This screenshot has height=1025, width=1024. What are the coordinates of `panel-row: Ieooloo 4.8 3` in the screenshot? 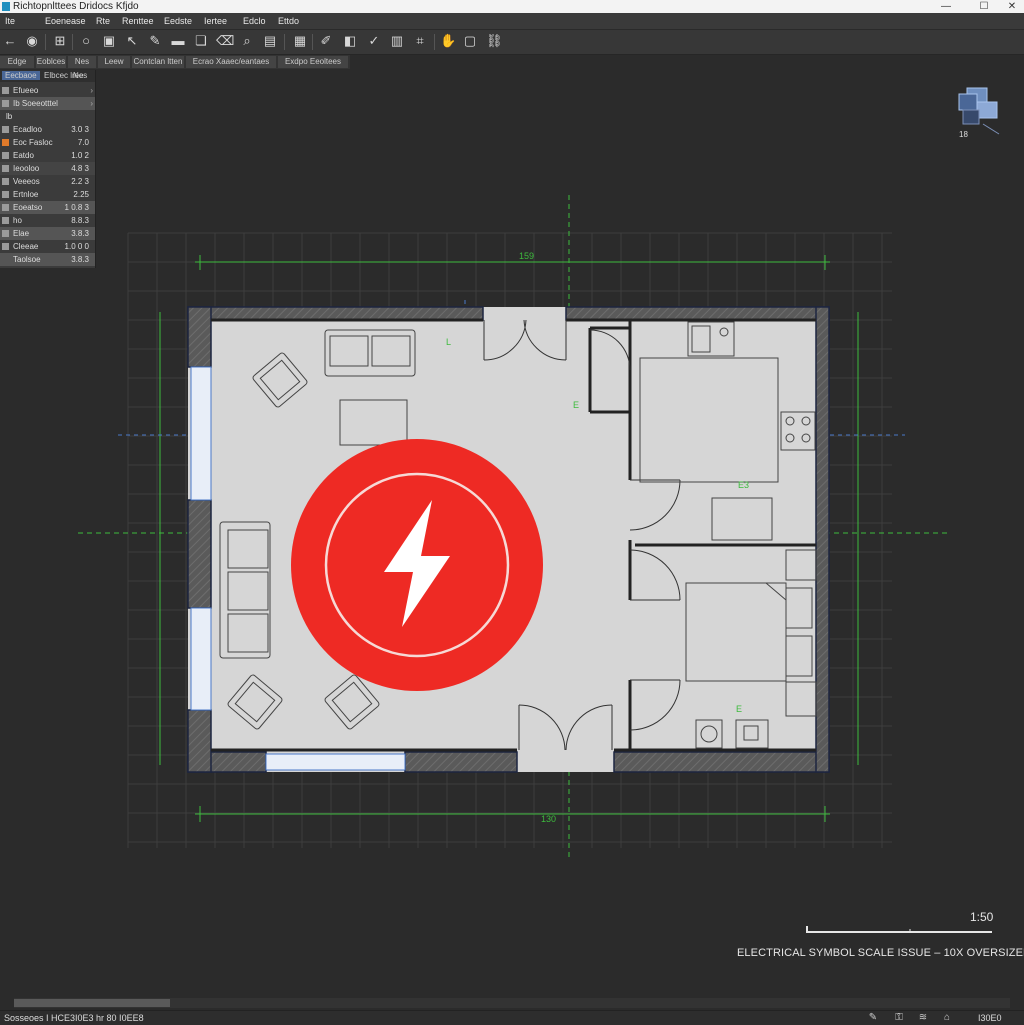 It's located at (47, 168).